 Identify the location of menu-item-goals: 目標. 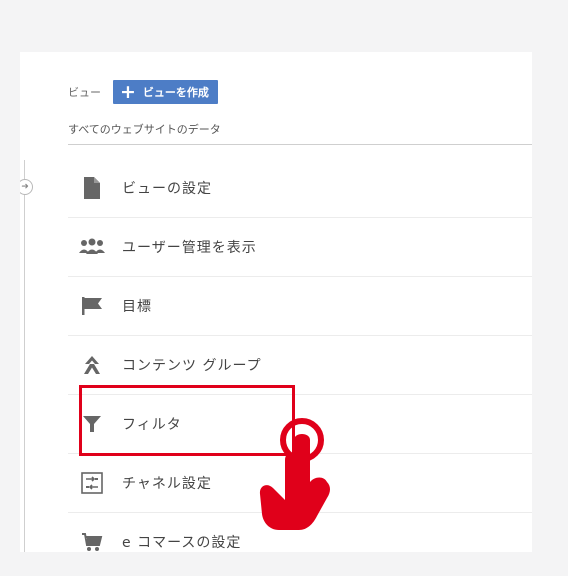
(300, 306).